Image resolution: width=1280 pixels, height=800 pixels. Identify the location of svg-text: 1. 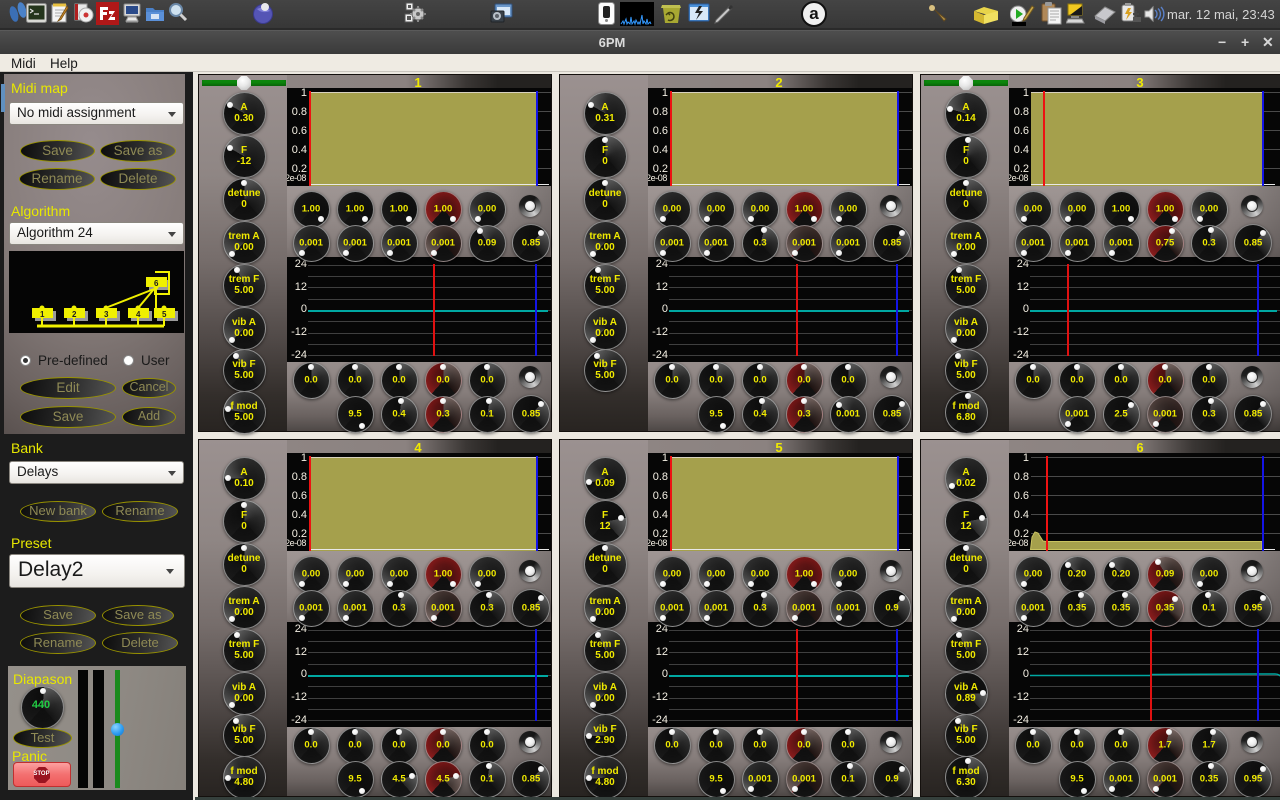
(42, 314).